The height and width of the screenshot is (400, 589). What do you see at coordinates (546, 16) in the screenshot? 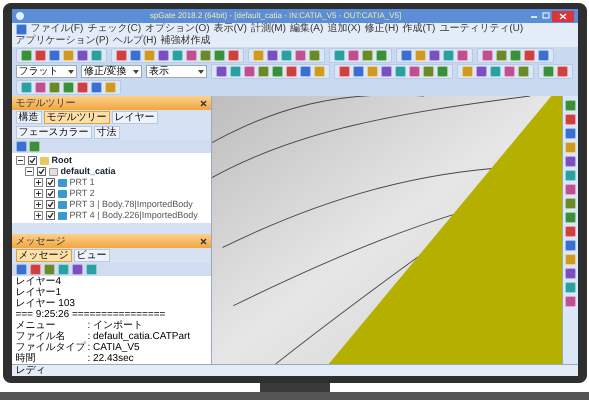
I see `maximize-icon` at bounding box center [546, 16].